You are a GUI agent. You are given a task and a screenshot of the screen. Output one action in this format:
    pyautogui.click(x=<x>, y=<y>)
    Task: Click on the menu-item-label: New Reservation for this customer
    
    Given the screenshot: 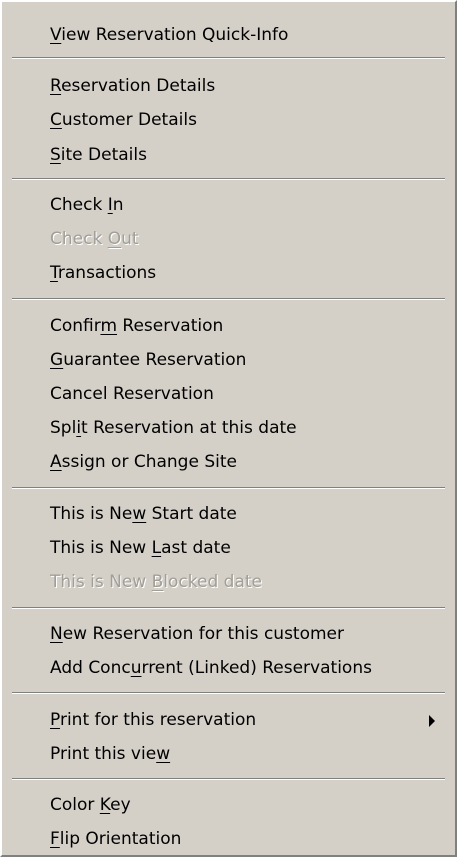 What is the action you would take?
    pyautogui.click(x=197, y=634)
    